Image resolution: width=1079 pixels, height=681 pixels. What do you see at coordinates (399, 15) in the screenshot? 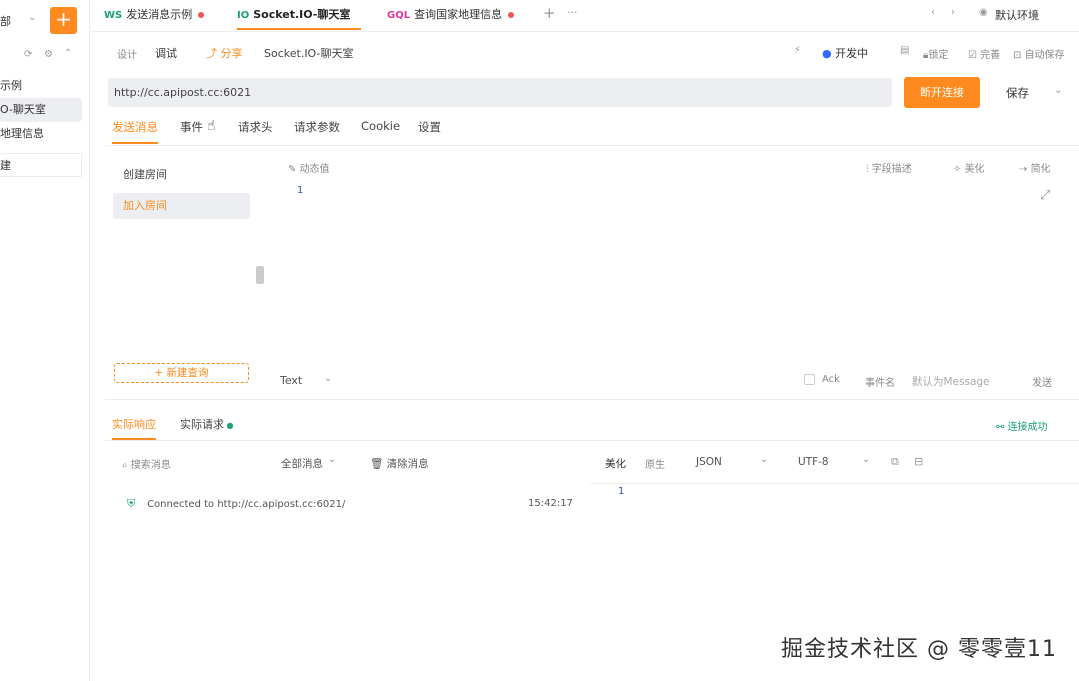
I see `gql-icon: GQL` at bounding box center [399, 15].